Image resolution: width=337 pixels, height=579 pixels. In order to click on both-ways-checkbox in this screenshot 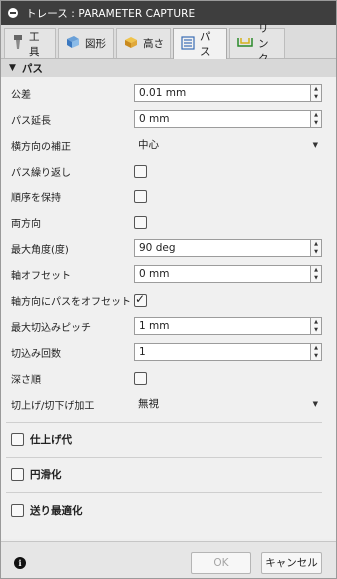, I will do `click(140, 222)`.